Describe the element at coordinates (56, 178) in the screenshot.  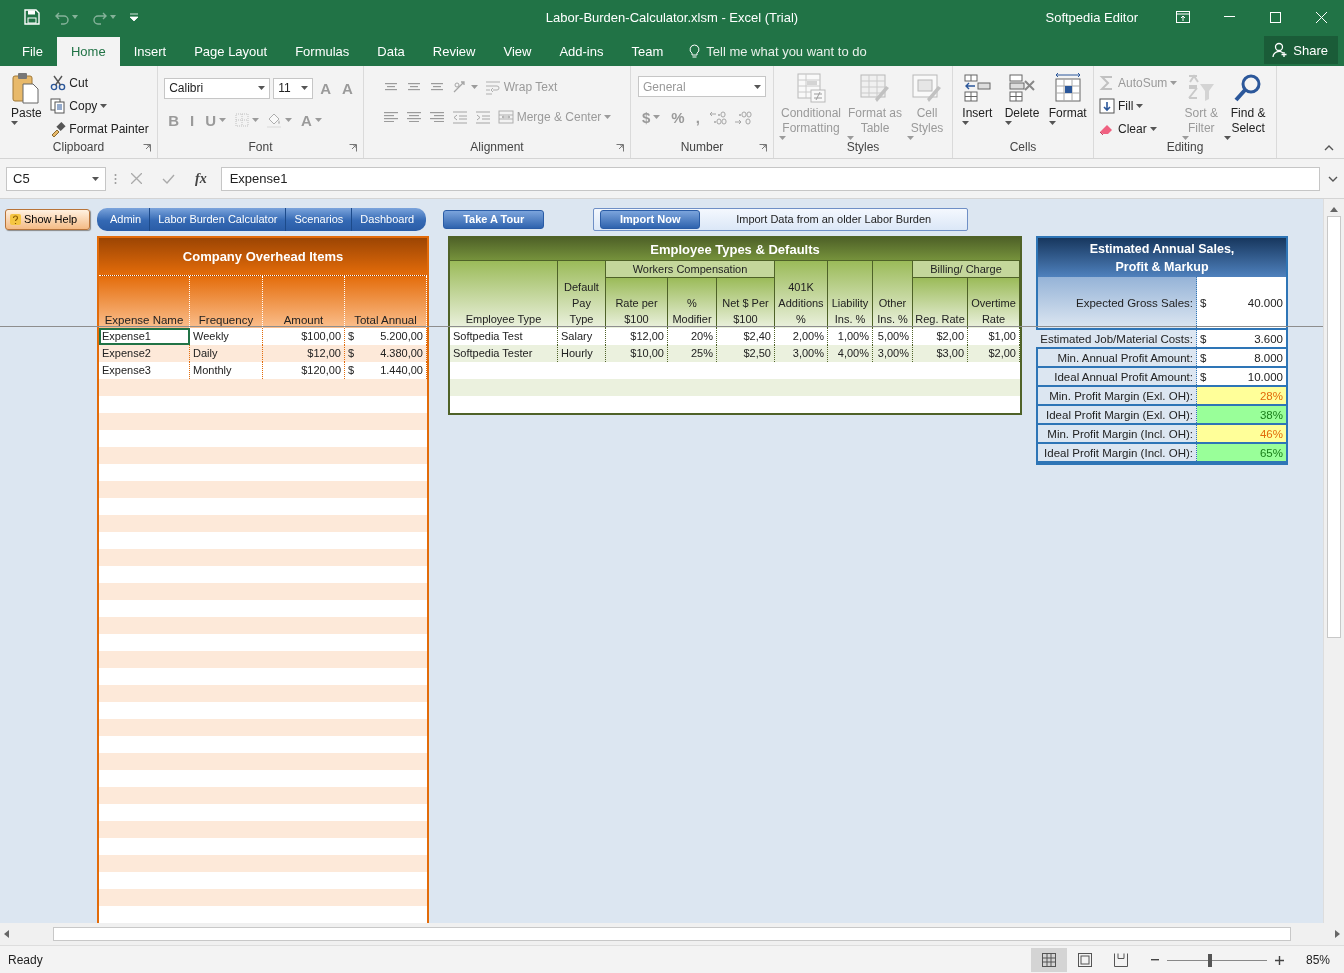
I see `name-box: C5` at that location.